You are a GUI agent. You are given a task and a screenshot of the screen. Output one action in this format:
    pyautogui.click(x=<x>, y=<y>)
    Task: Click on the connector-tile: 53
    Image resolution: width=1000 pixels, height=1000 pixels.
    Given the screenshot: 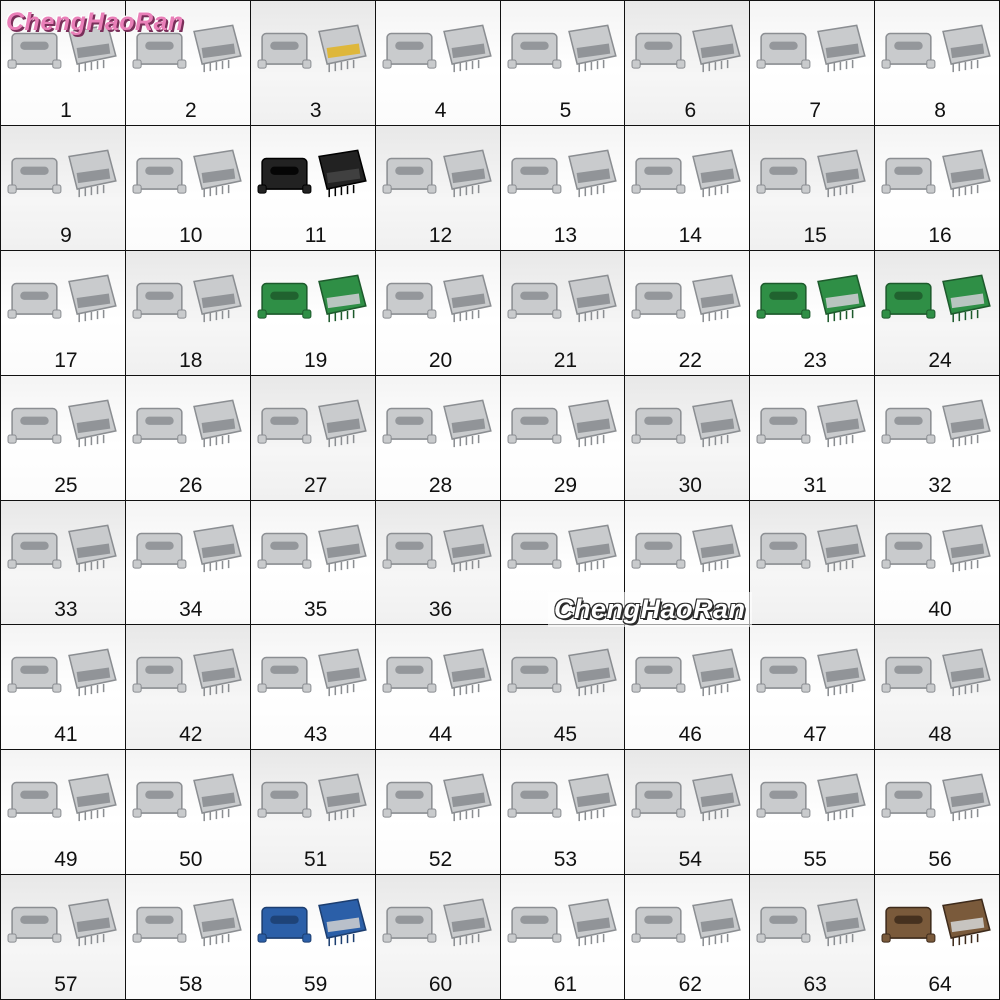 What is the action you would take?
    pyautogui.click(x=563, y=813)
    